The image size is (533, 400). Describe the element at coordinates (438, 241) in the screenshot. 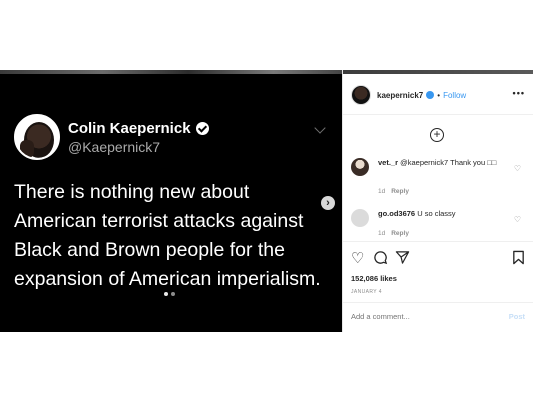

I see `actions-divider` at that location.